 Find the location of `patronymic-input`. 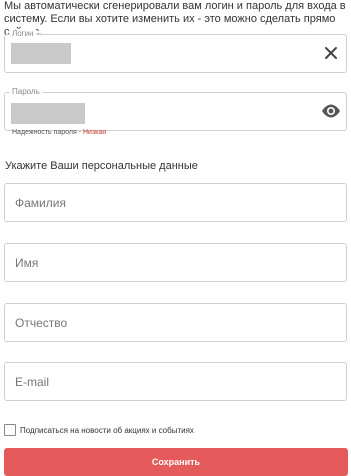

patronymic-input is located at coordinates (175, 322).